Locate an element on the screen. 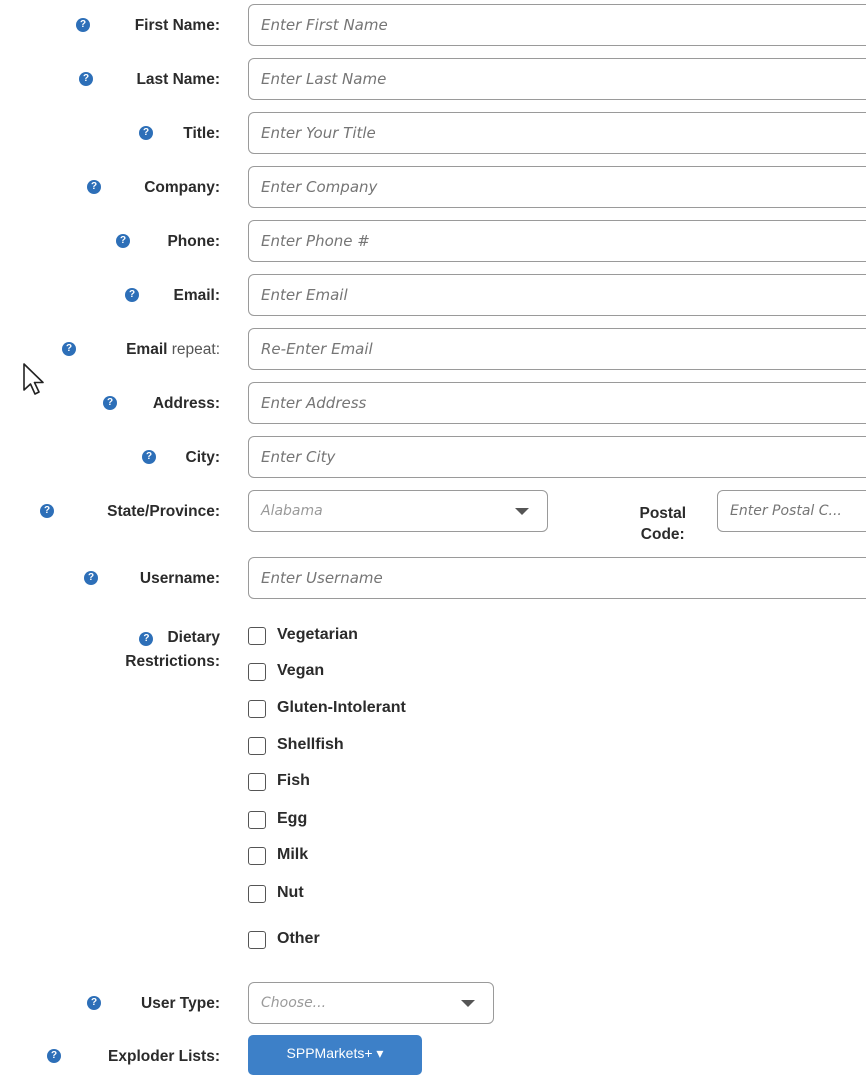 Image resolution: width=866 pixels, height=1075 pixels. phone-label: Phone: is located at coordinates (193, 241).